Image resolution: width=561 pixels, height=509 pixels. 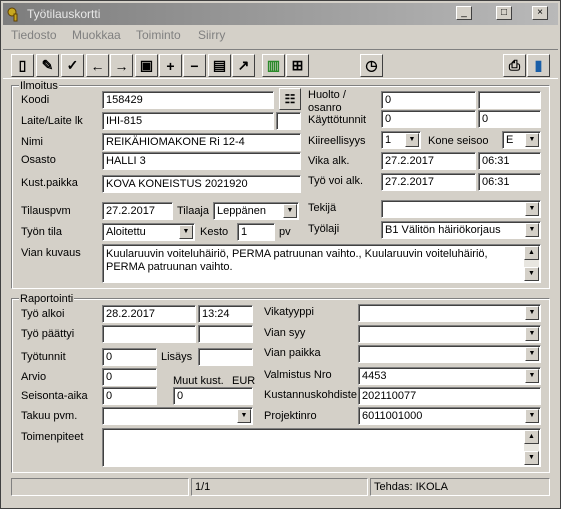 What do you see at coordinates (201, 184) in the screenshot?
I see `kustpaikka-field: KOVA KONEISTUS 2021920` at bounding box center [201, 184].